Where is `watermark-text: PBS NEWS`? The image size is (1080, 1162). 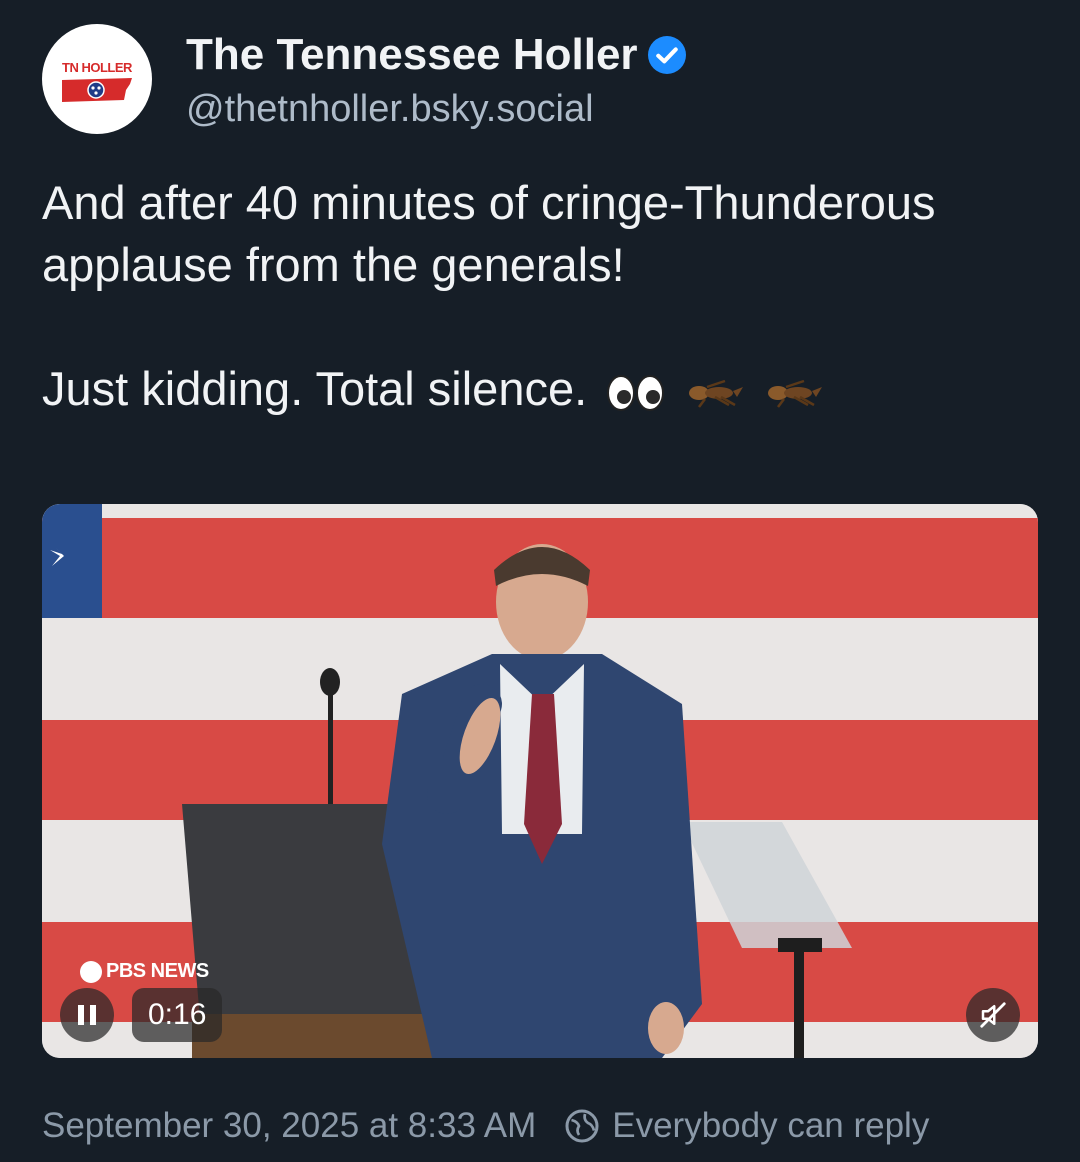
watermark-text: PBS NEWS is located at coordinates (157, 971).